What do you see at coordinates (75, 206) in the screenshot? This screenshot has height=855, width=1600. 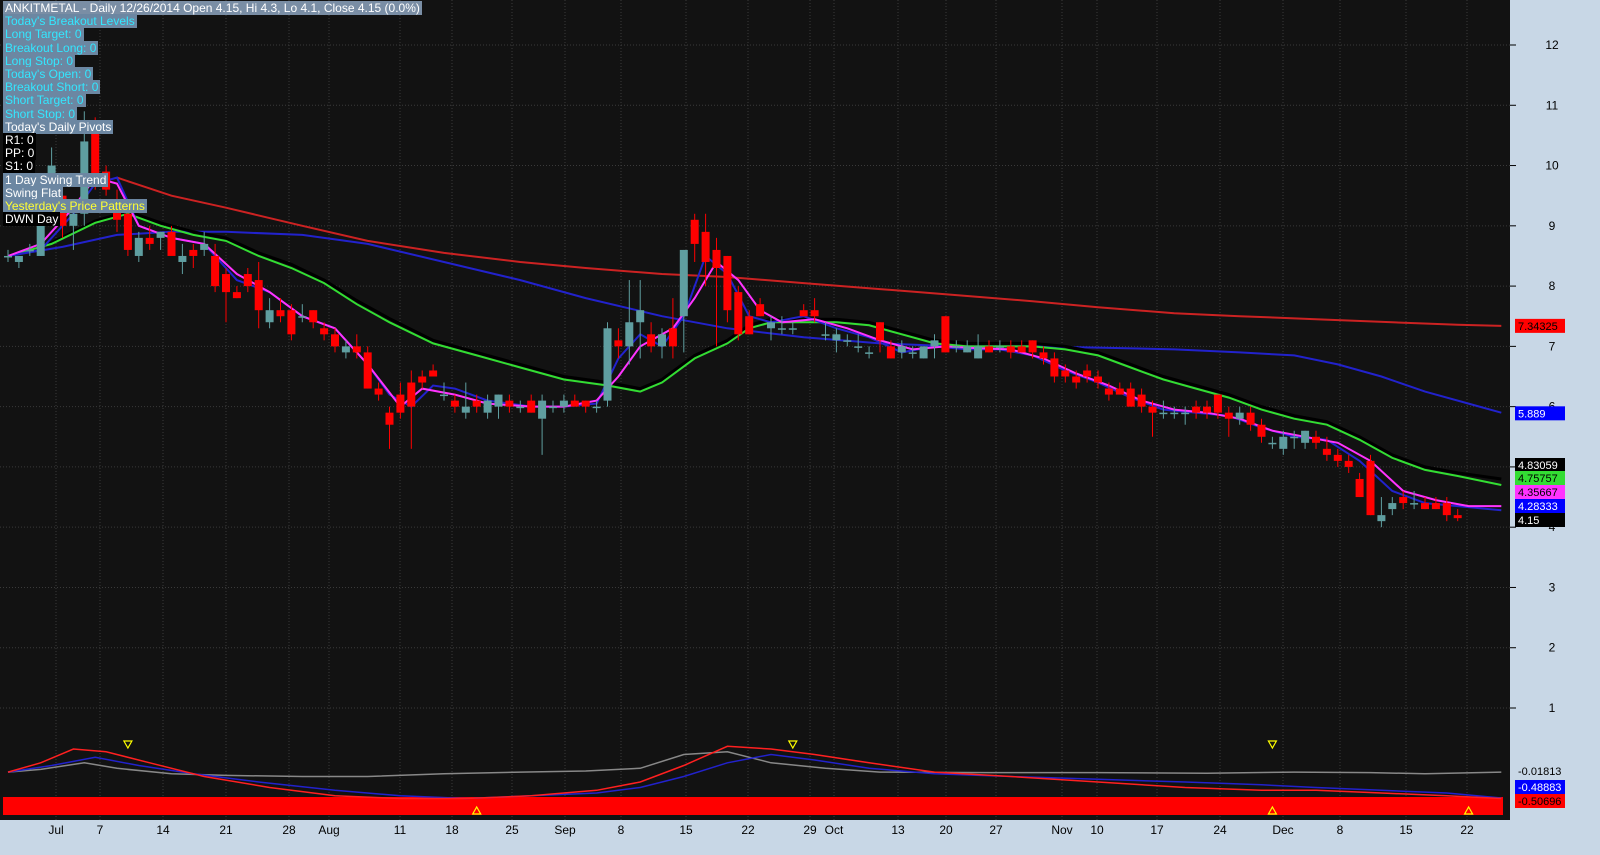 I see `patterns-header: Yesterday's Price Patterns` at bounding box center [75, 206].